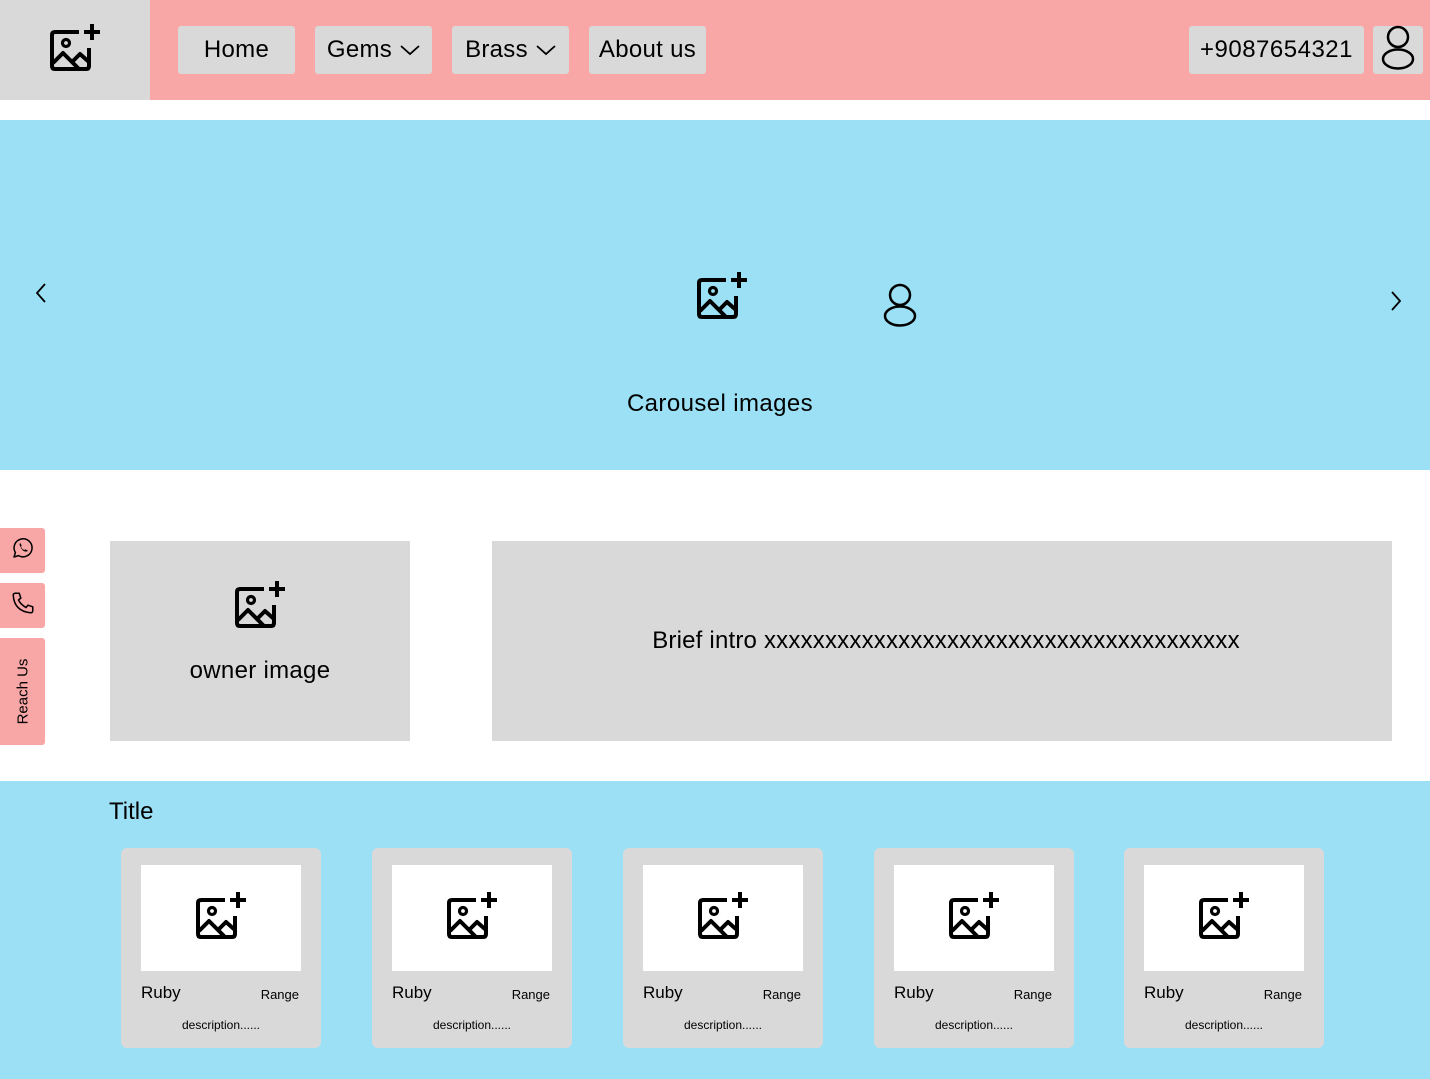 The image size is (1430, 1079). I want to click on chevron-right-icon, so click(1396, 303).